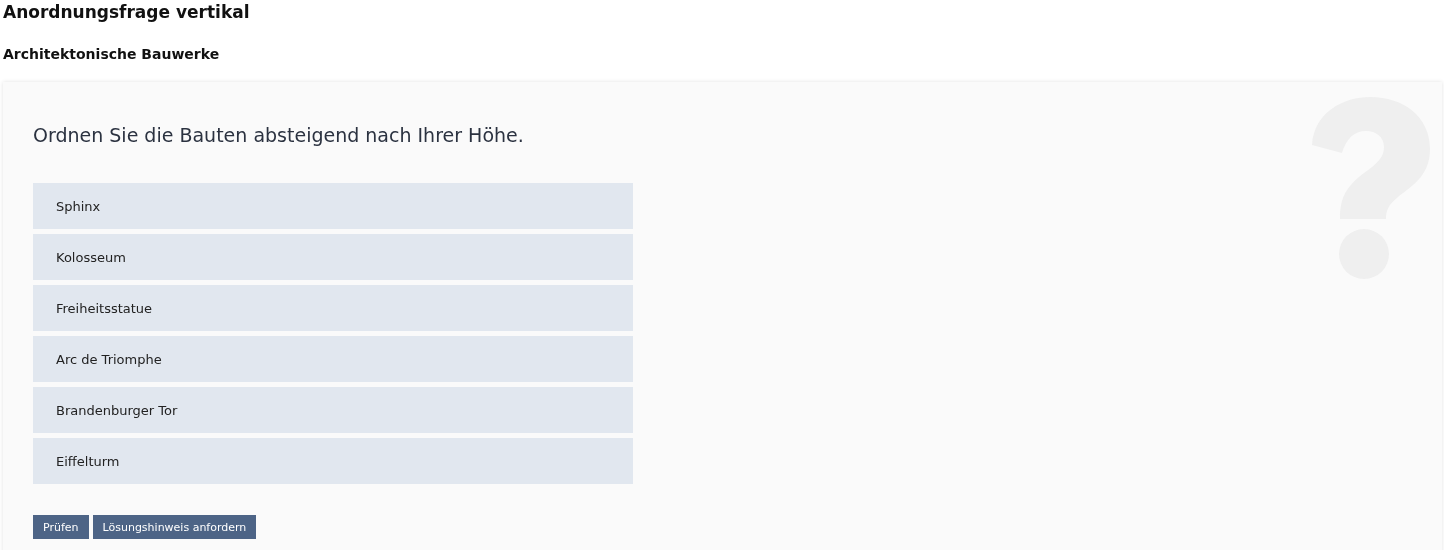 The width and height of the screenshot is (1444, 550). I want to click on sortable-item: Eiffelturm, so click(333, 461).